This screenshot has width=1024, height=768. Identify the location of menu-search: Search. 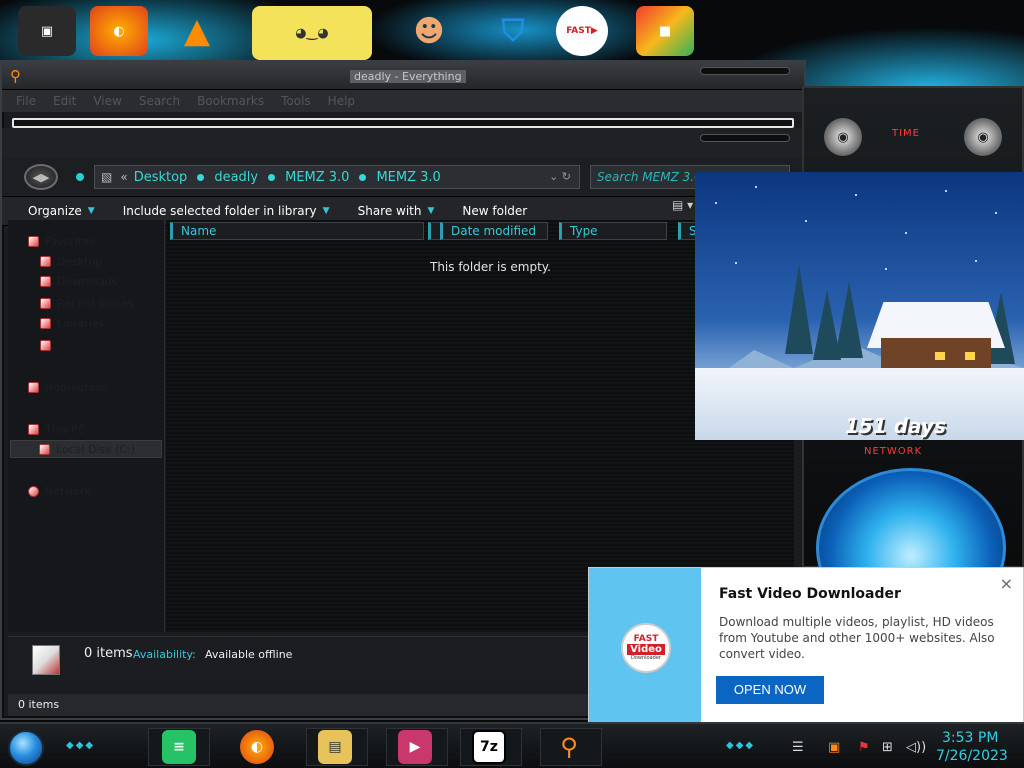
(159, 101).